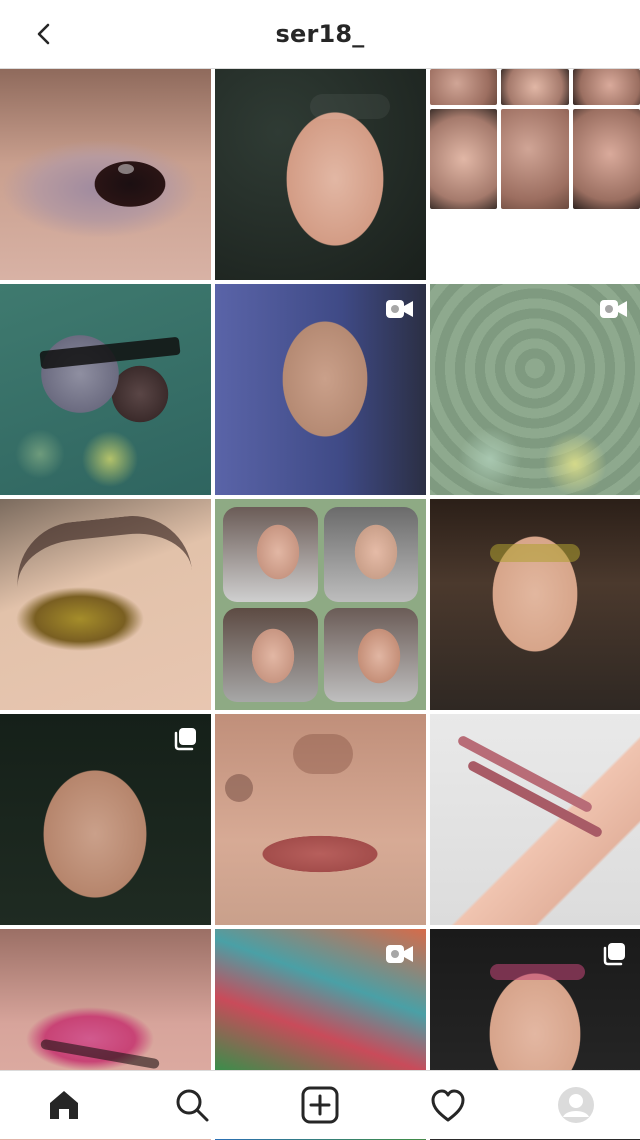 The width and height of the screenshot is (640, 1140). I want to click on search-icon, so click(192, 1105).